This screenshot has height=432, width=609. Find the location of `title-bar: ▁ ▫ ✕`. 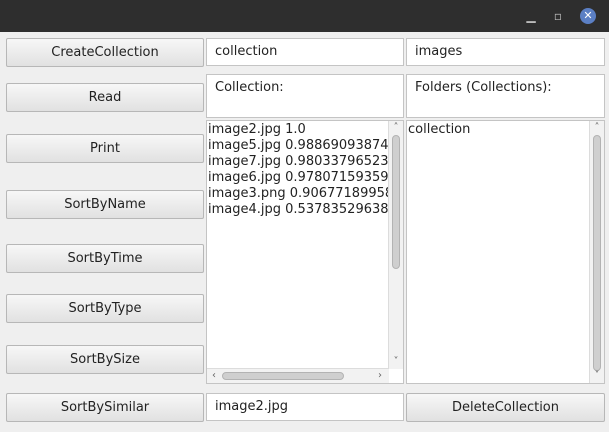

title-bar: ▁ ▫ ✕ is located at coordinates (304, 16).